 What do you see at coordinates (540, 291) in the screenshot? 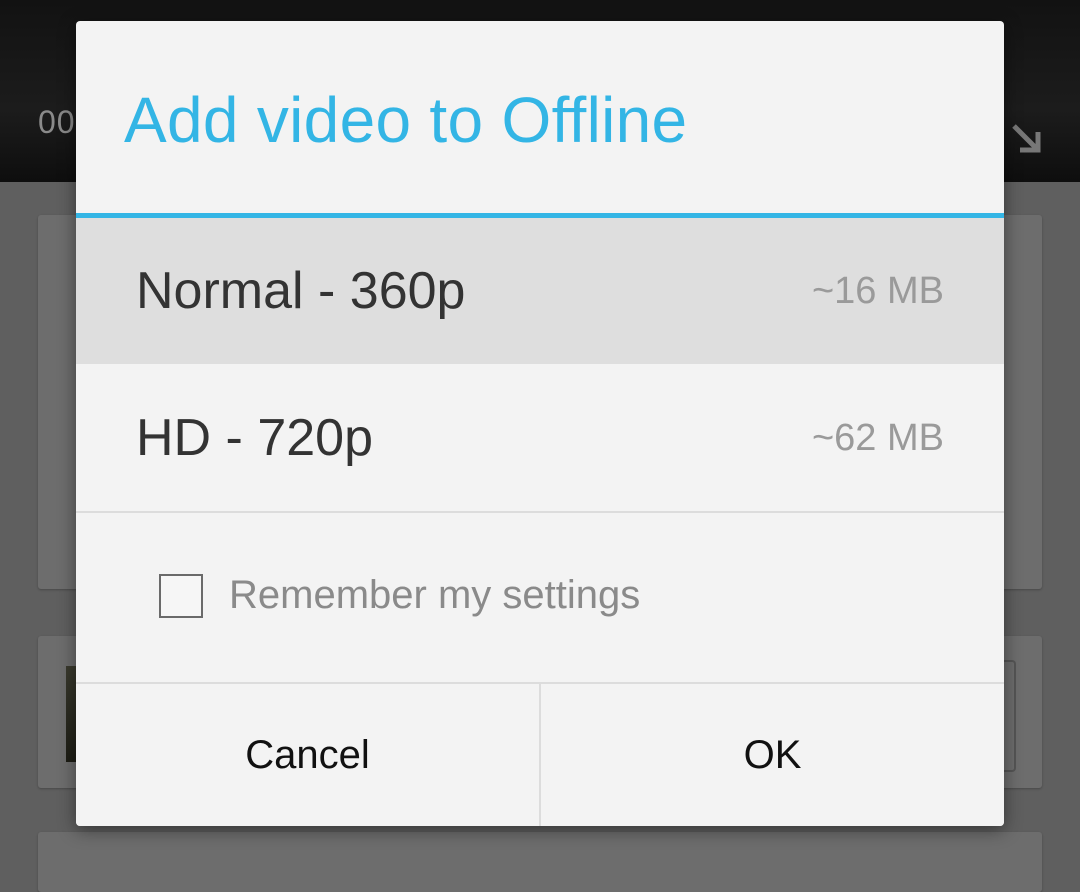
I see `quality-option-normal: Normal - 360p ~16 MB` at bounding box center [540, 291].